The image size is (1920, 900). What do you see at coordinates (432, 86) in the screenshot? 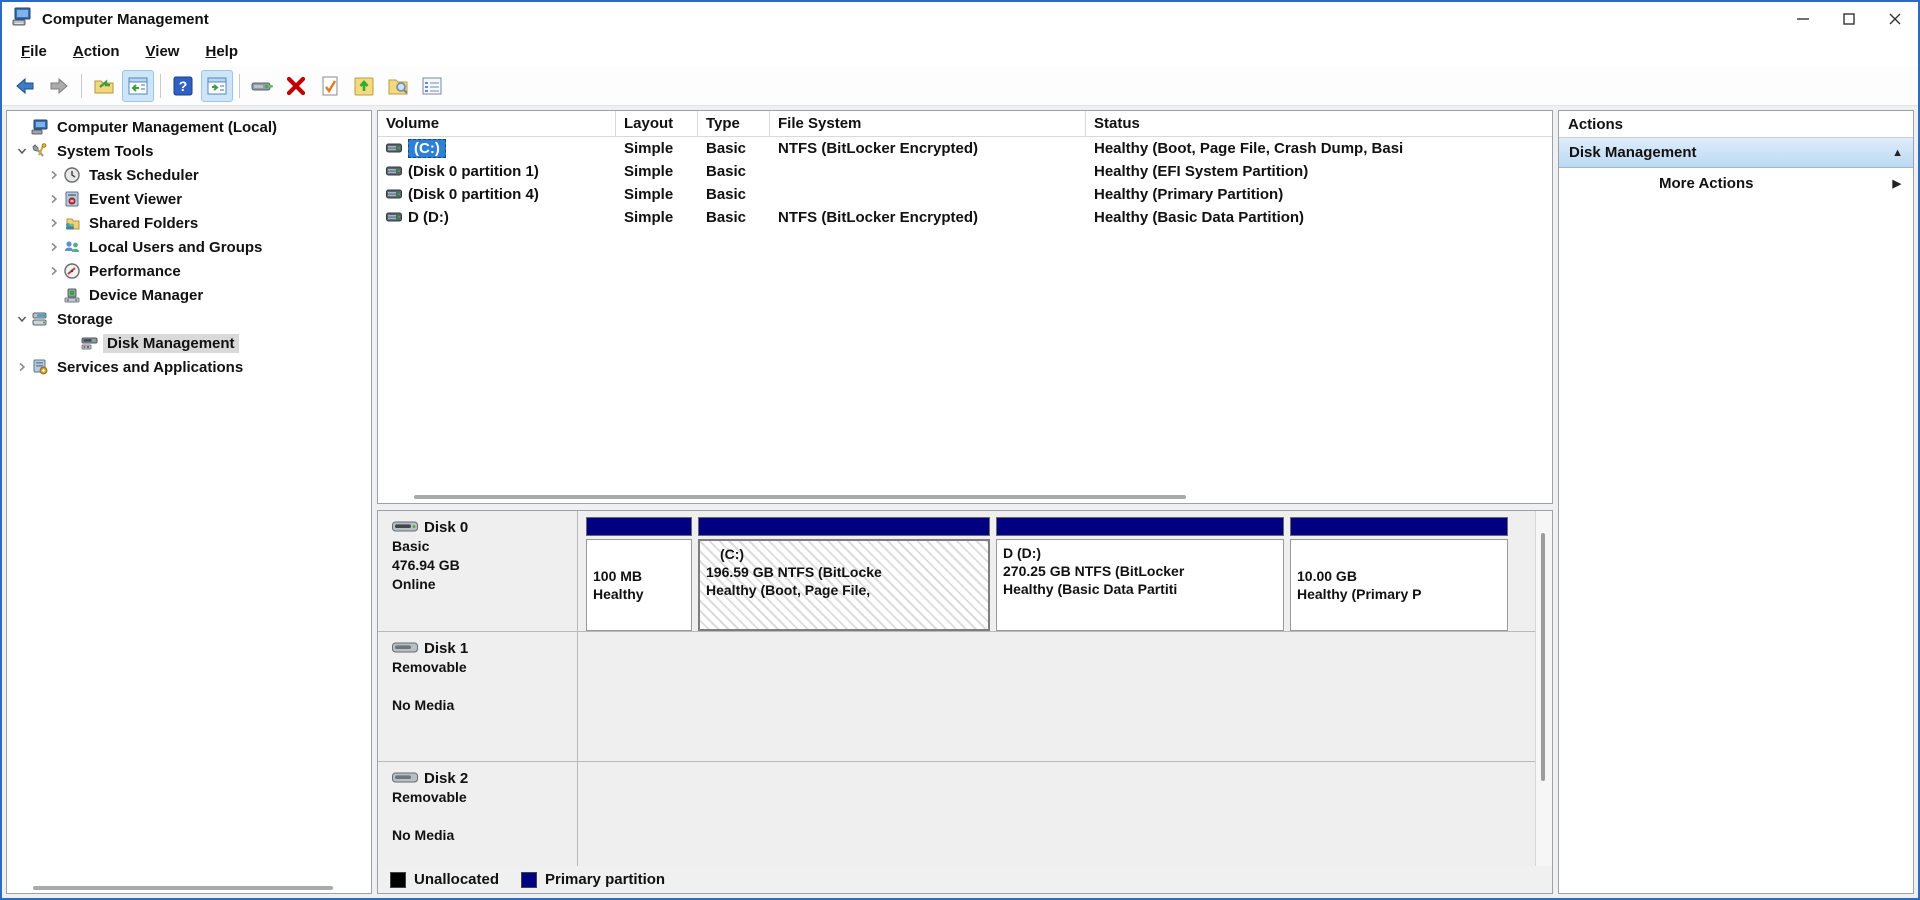
I see `properties-checklist-icon` at bounding box center [432, 86].